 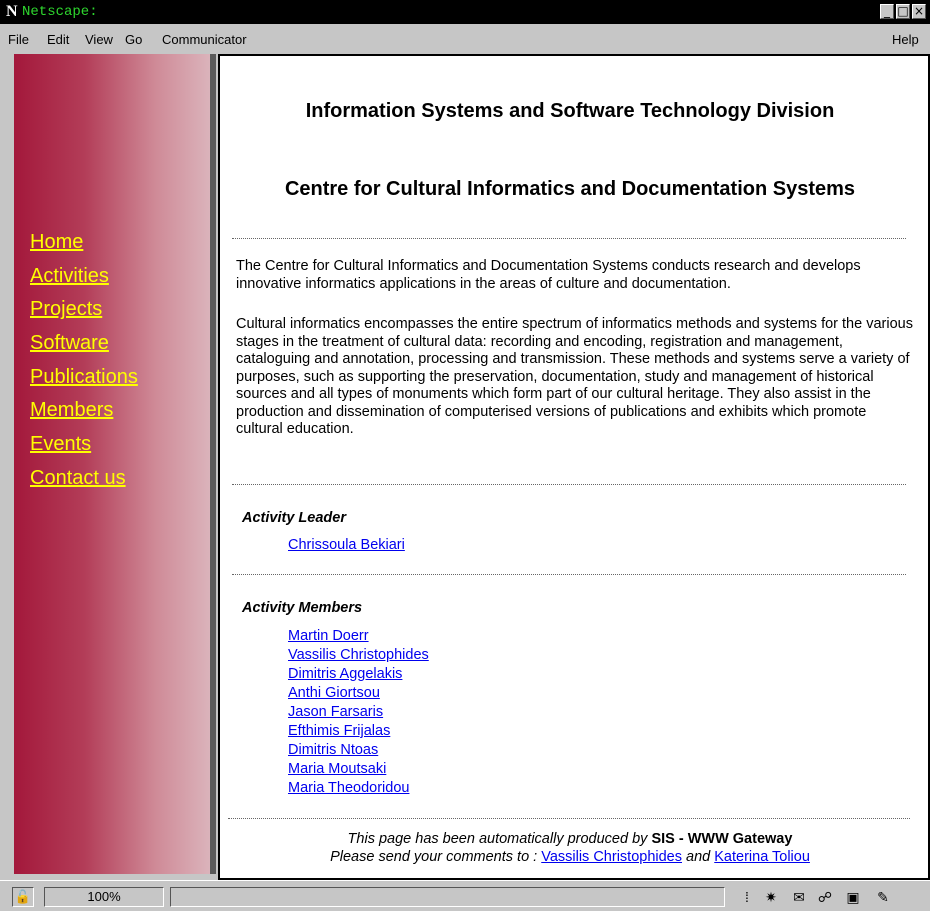 I want to click on nav-projects: Projects, so click(x=84, y=314).